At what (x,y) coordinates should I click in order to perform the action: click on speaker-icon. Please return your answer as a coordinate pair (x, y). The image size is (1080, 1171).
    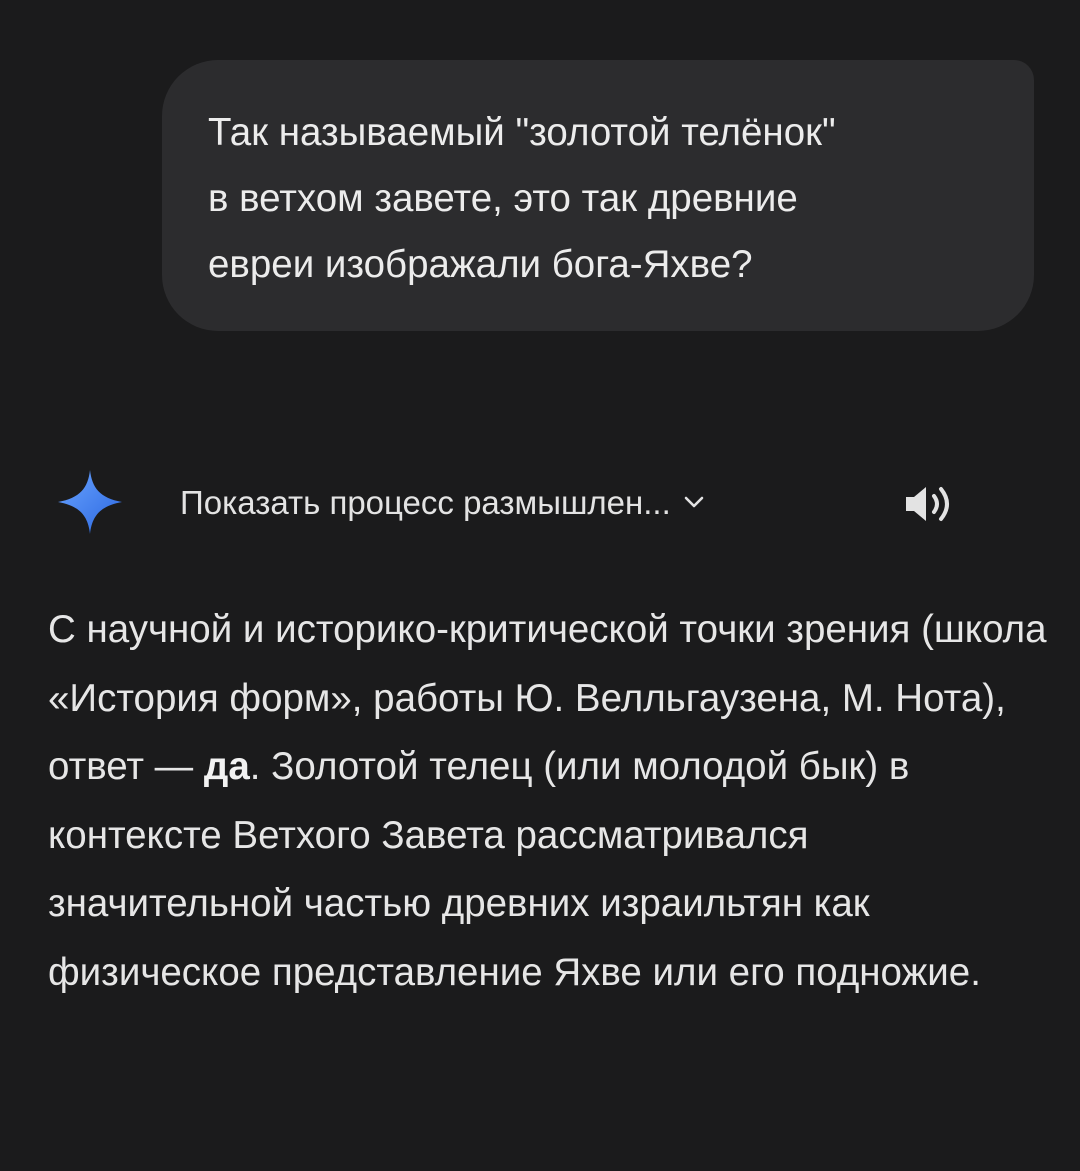
    Looking at the image, I should click on (930, 504).